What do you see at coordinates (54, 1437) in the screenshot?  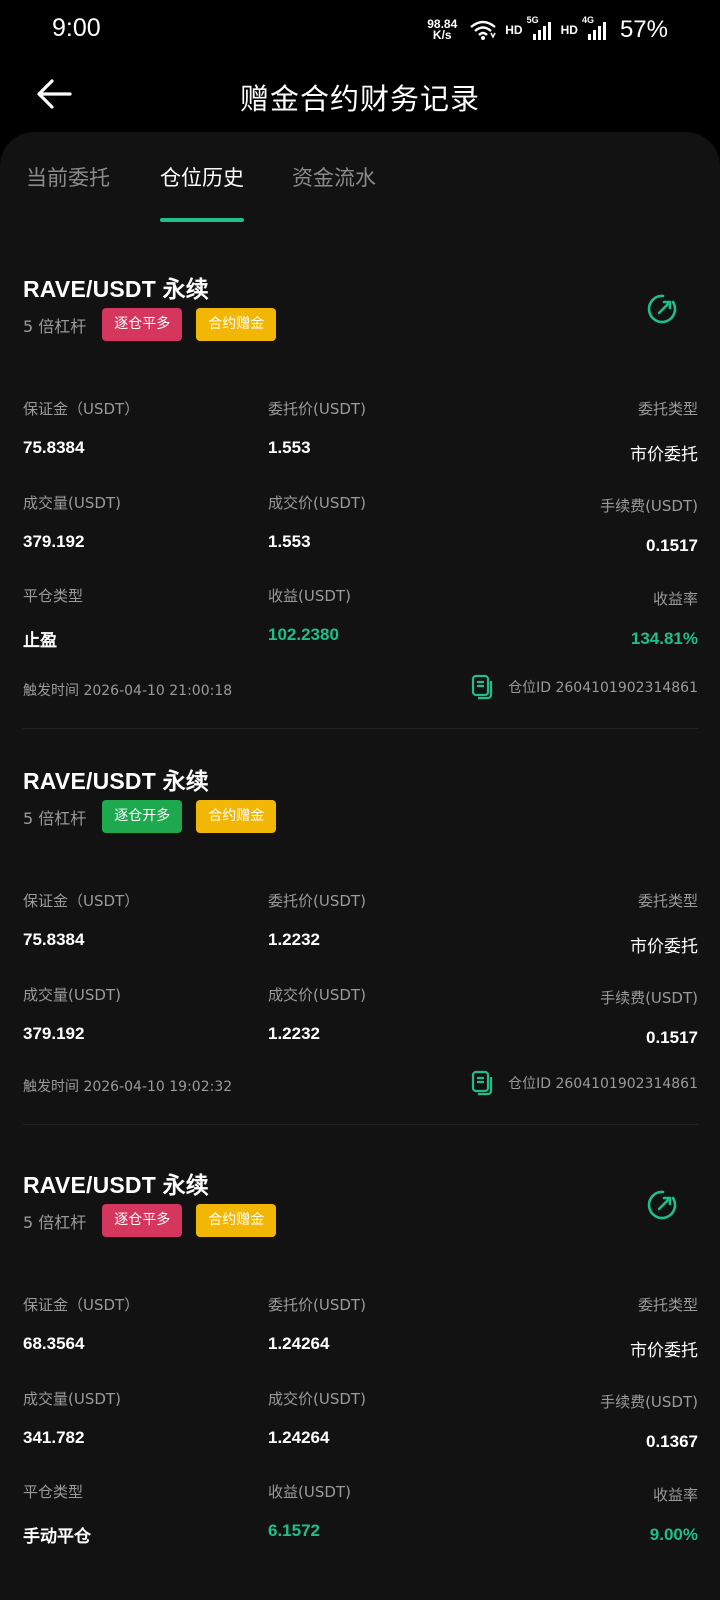 I see `volume-value: 341.782` at bounding box center [54, 1437].